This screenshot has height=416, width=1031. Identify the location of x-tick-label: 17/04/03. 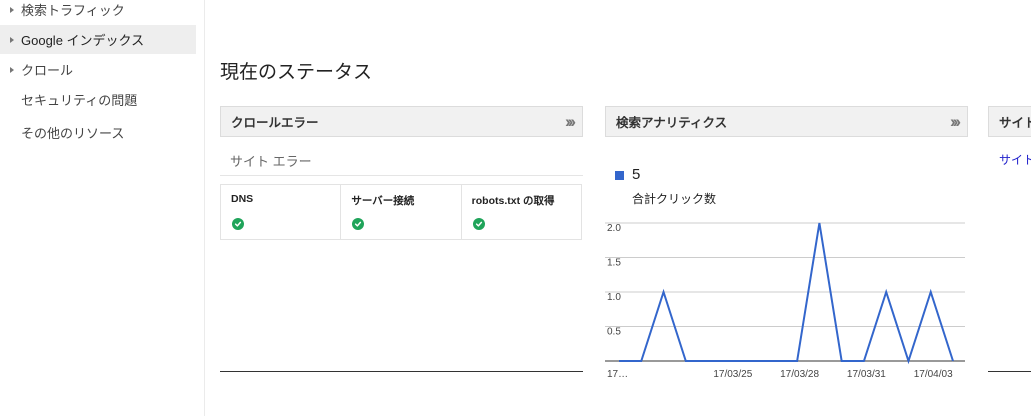
(933, 374).